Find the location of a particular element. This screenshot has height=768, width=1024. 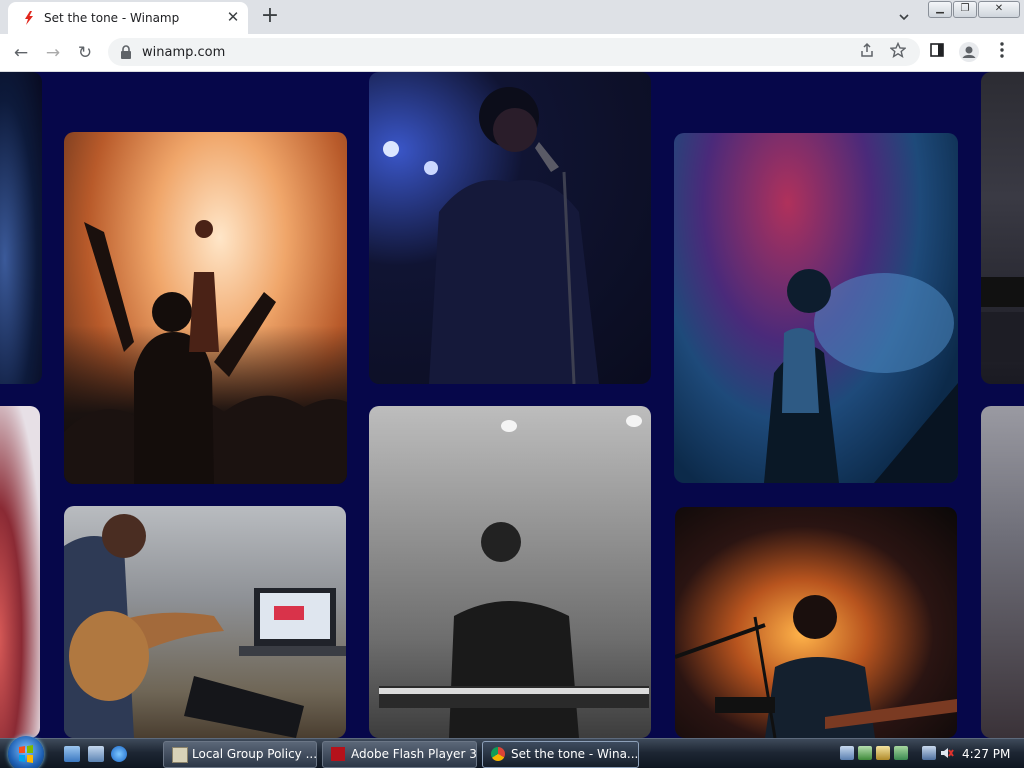

edge-photo-left-top is located at coordinates (21, 228).